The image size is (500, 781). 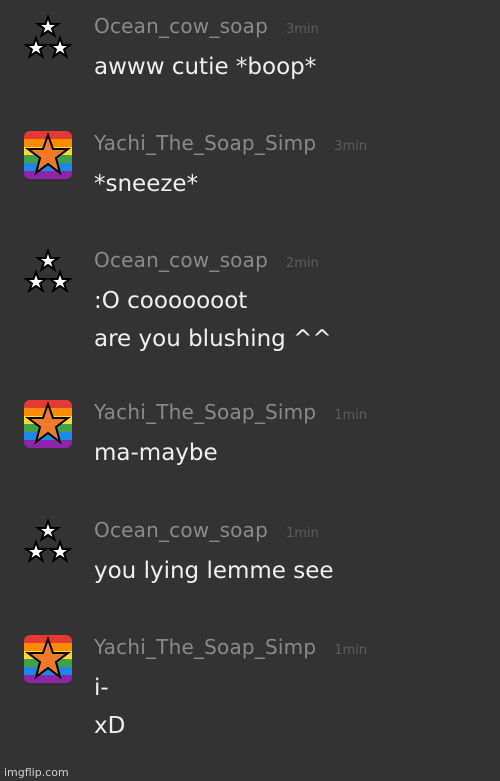 What do you see at coordinates (36, 772) in the screenshot?
I see `imgflip-watermark: imgflip.com` at bounding box center [36, 772].